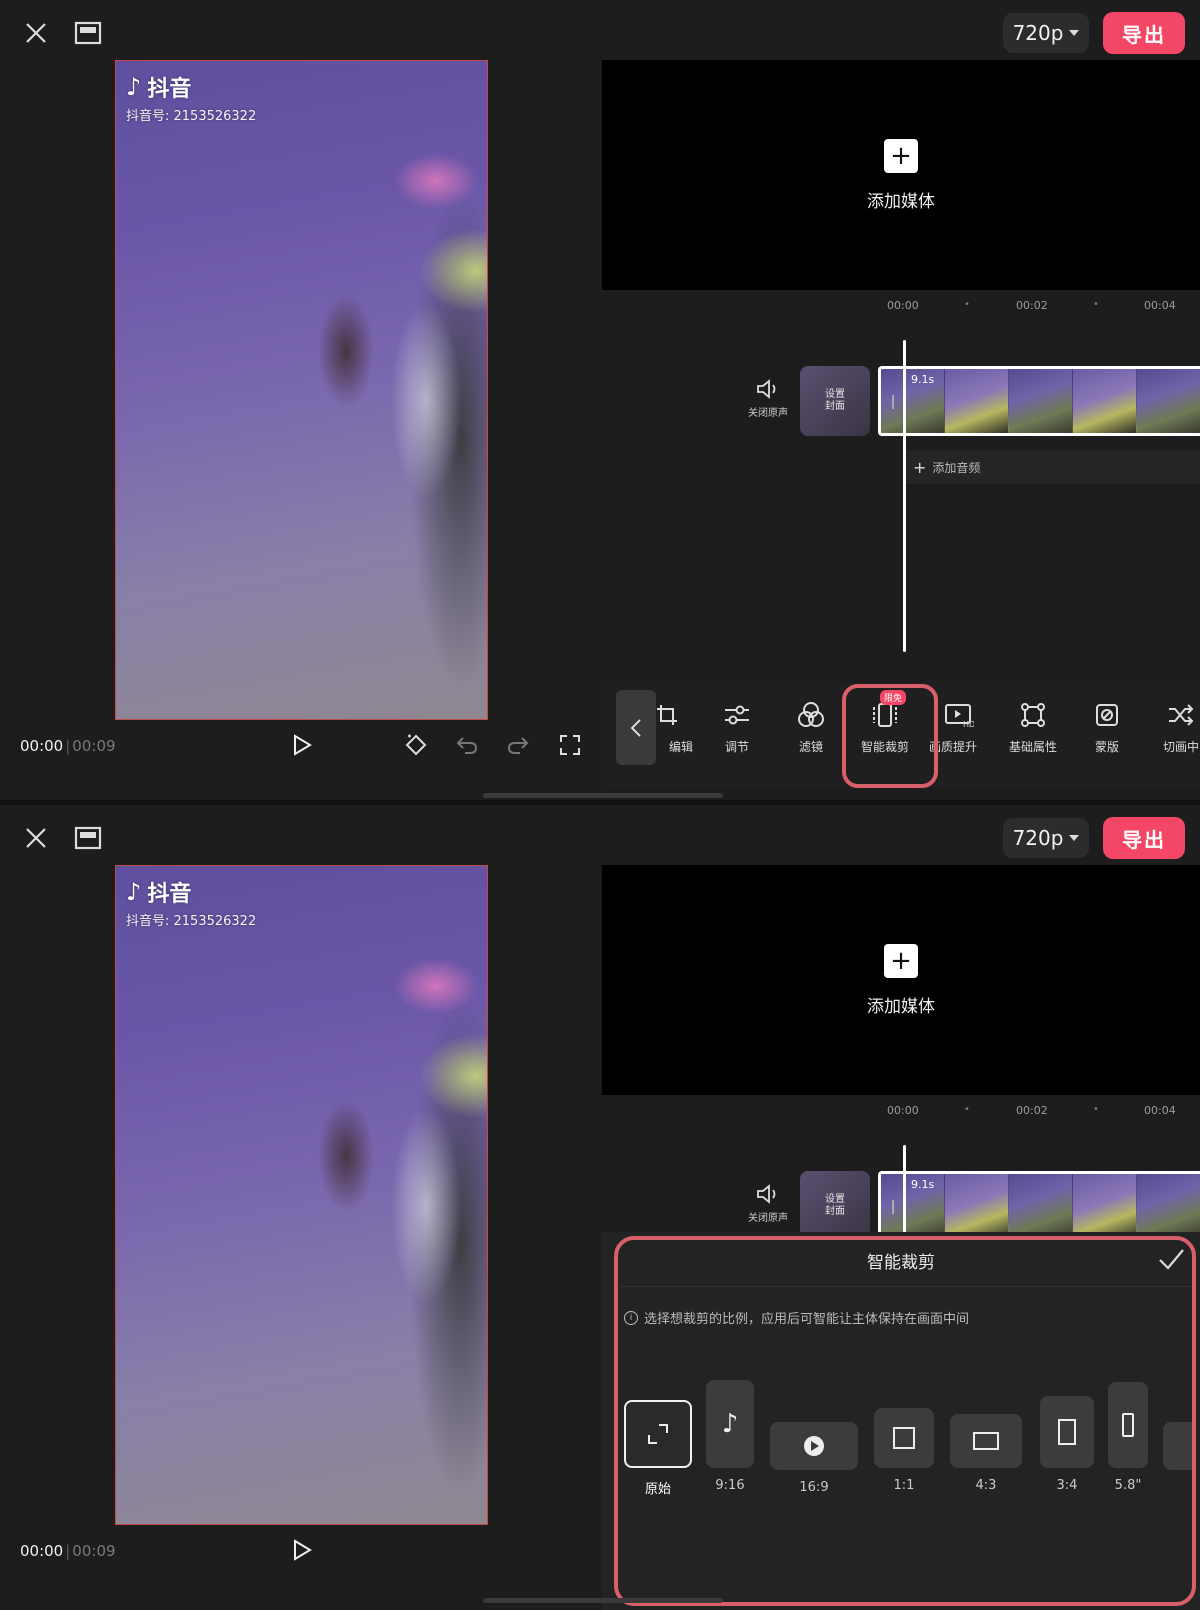  Describe the element at coordinates (1180, 747) in the screenshot. I see `tool-label: 切画中` at that location.